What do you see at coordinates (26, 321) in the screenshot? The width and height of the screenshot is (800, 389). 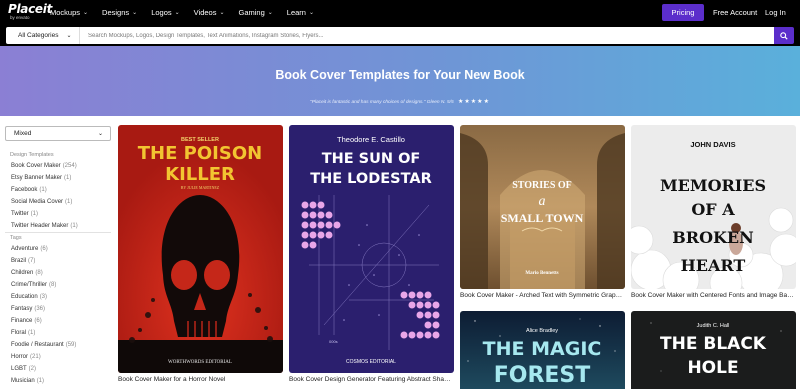 I see `tag-item-finance: Finance (6)` at bounding box center [26, 321].